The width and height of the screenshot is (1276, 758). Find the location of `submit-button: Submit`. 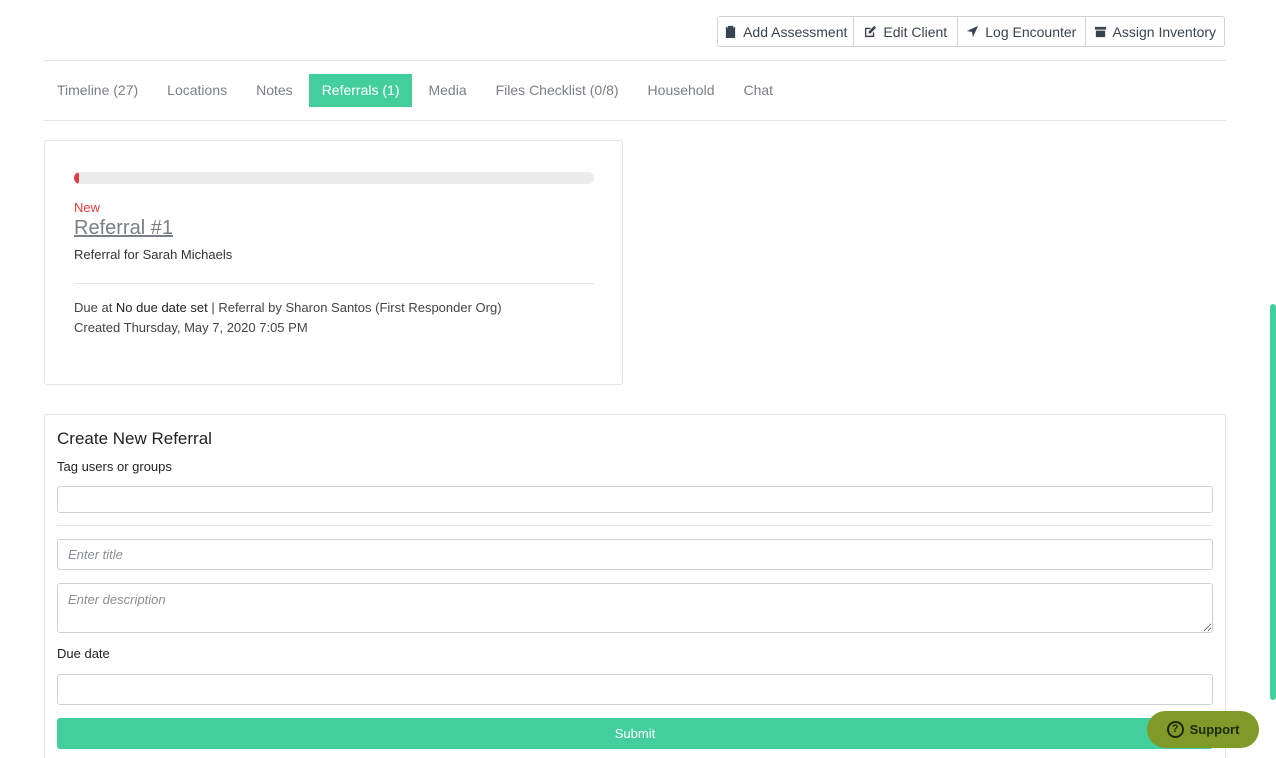

submit-button: Submit is located at coordinates (635, 733).